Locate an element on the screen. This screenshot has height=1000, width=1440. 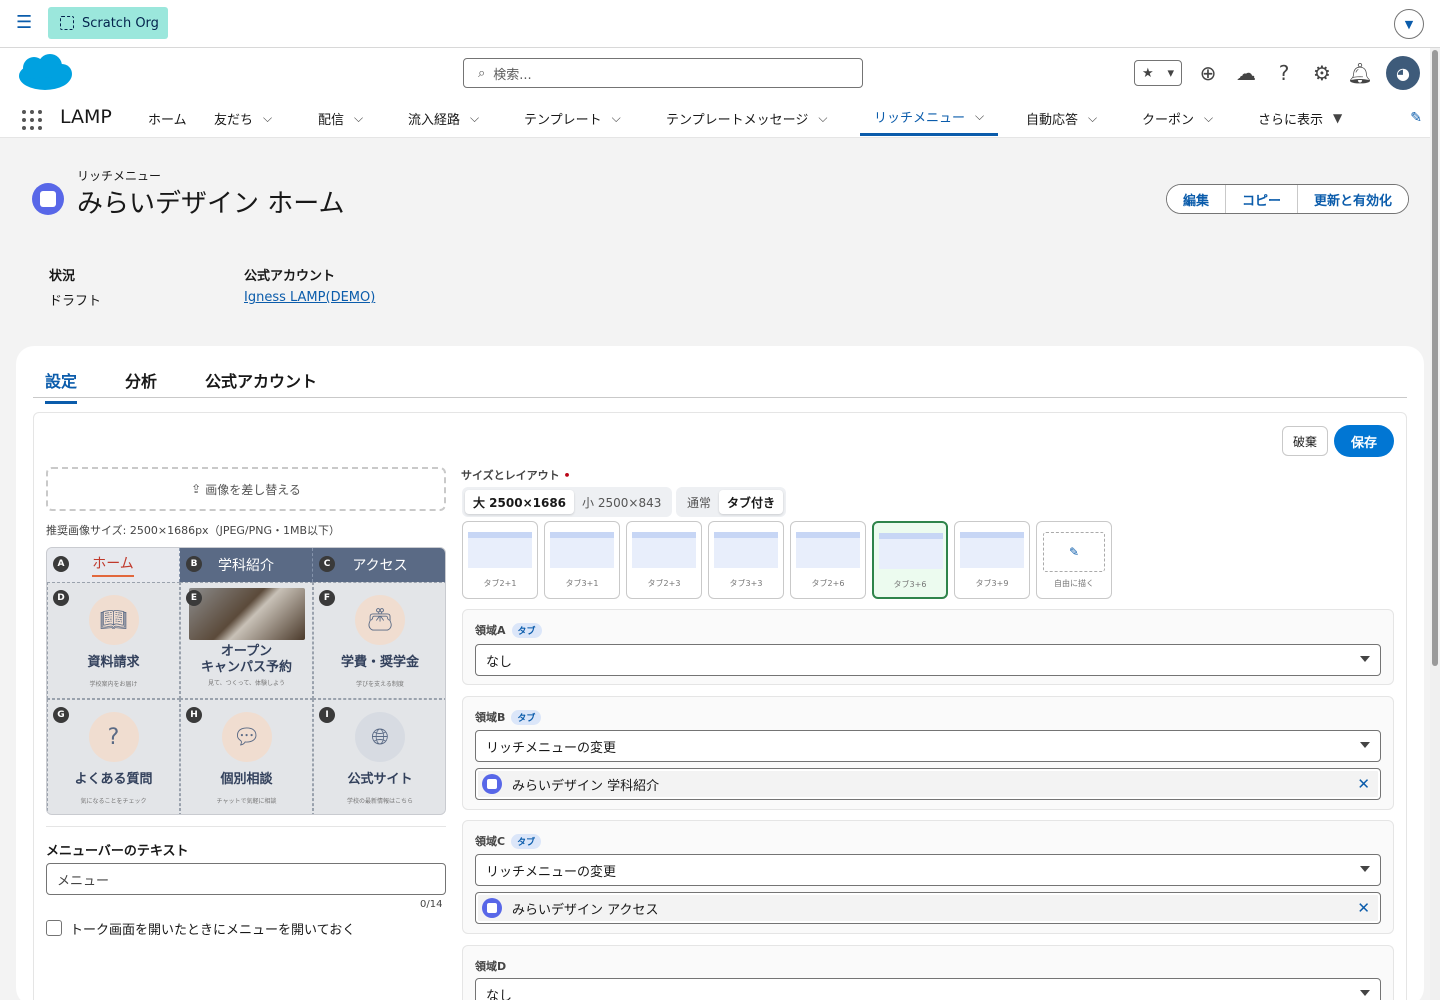
avatar: ◕ is located at coordinates (1403, 73).